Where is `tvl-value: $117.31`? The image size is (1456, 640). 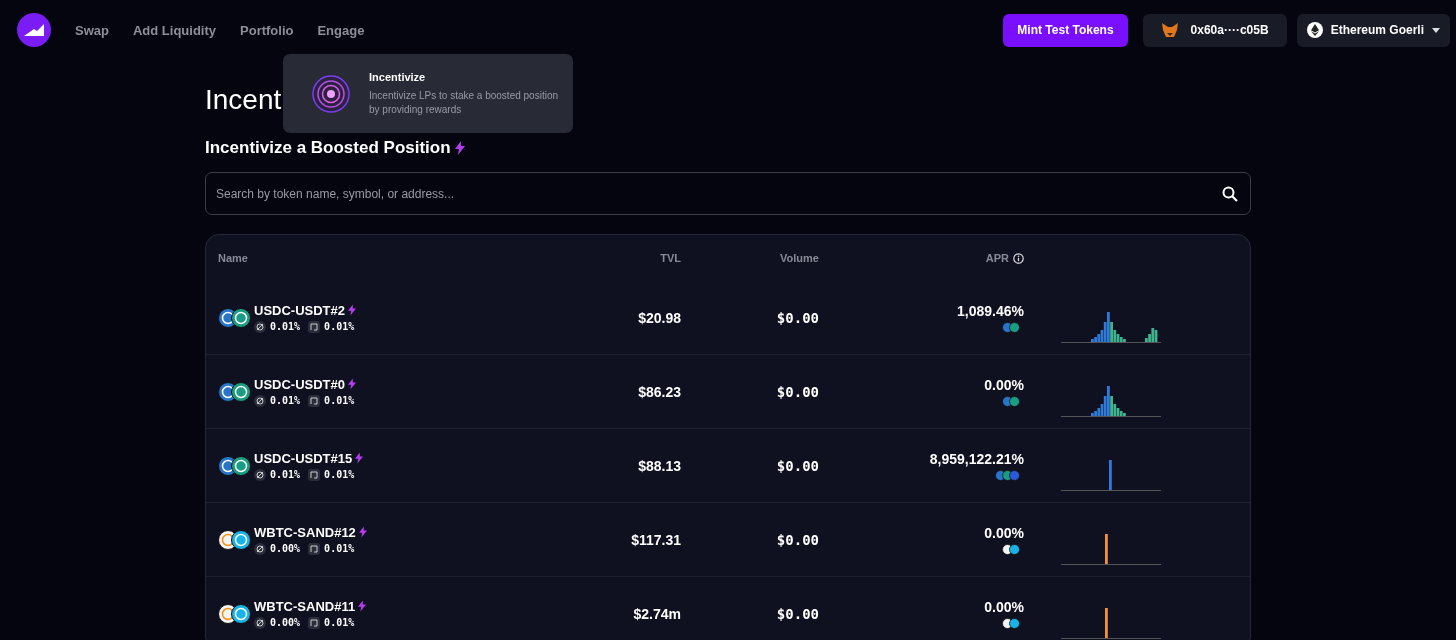
tvl-value: $117.31 is located at coordinates (655, 539).